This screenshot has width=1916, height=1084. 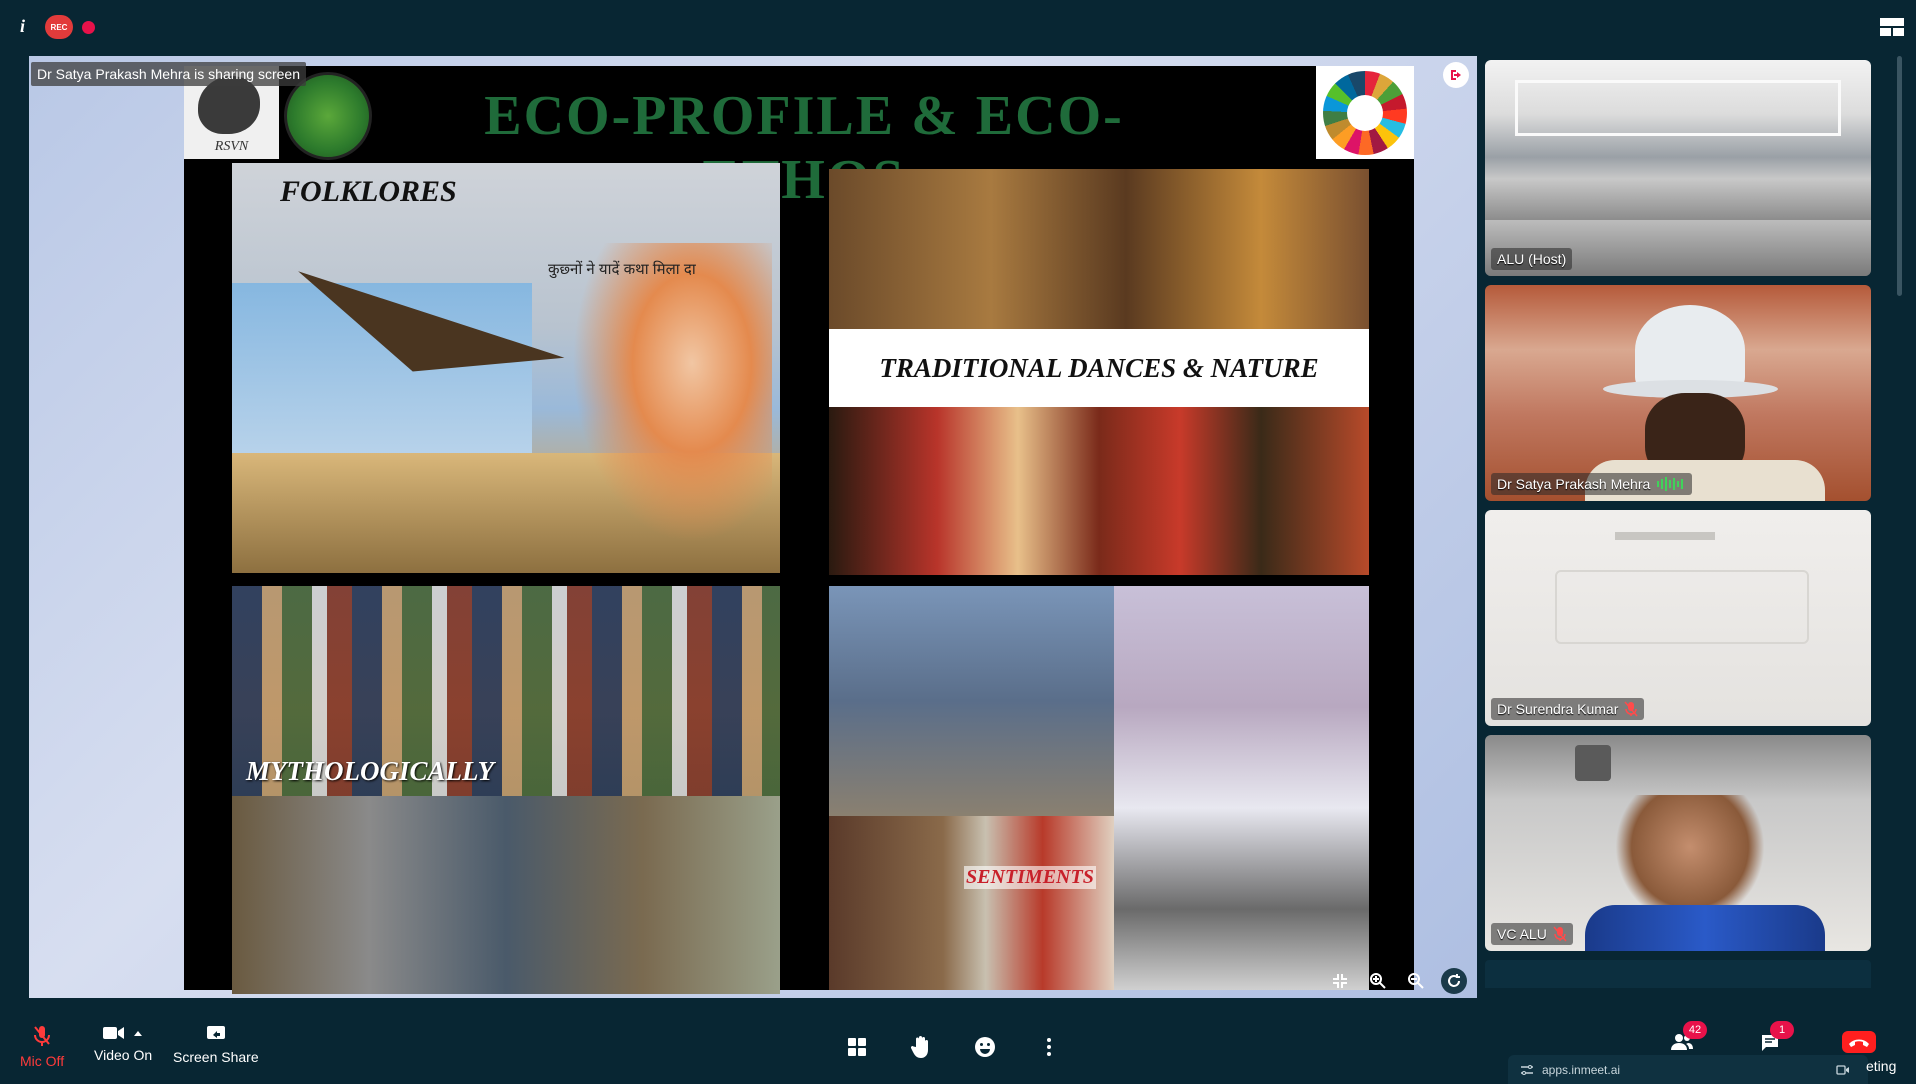 I want to click on participant-tile: ALU (Host), so click(x=1678, y=168).